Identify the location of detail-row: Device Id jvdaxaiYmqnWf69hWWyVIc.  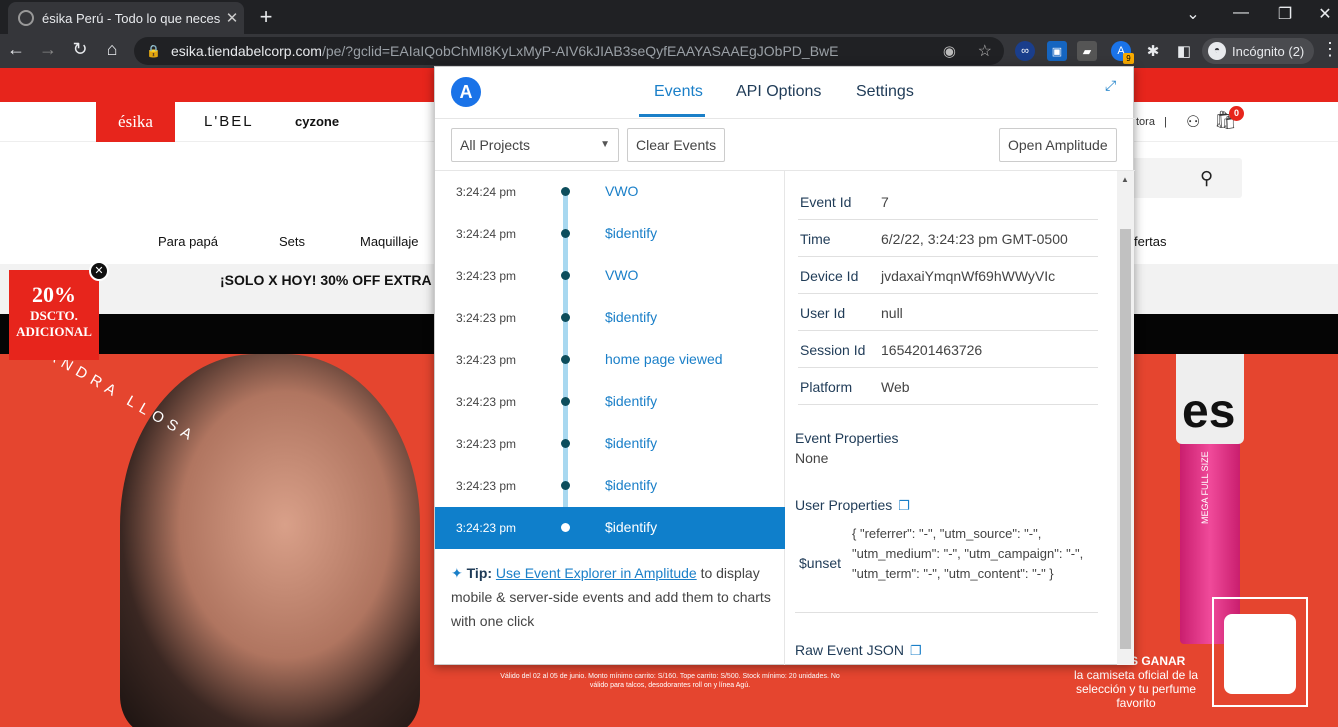
(948, 275).